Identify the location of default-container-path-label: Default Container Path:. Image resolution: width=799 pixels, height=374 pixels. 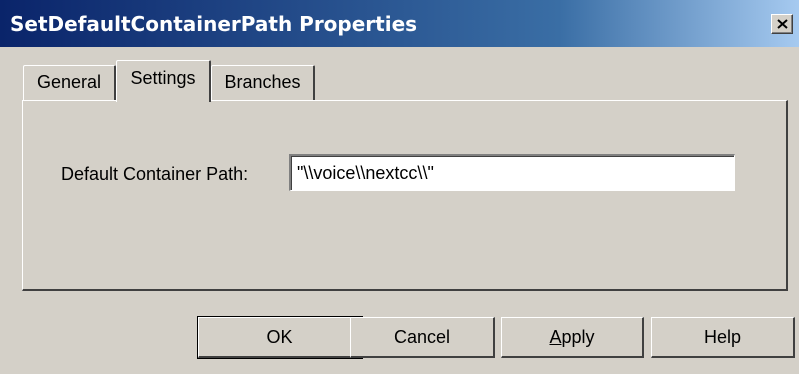
(155, 174).